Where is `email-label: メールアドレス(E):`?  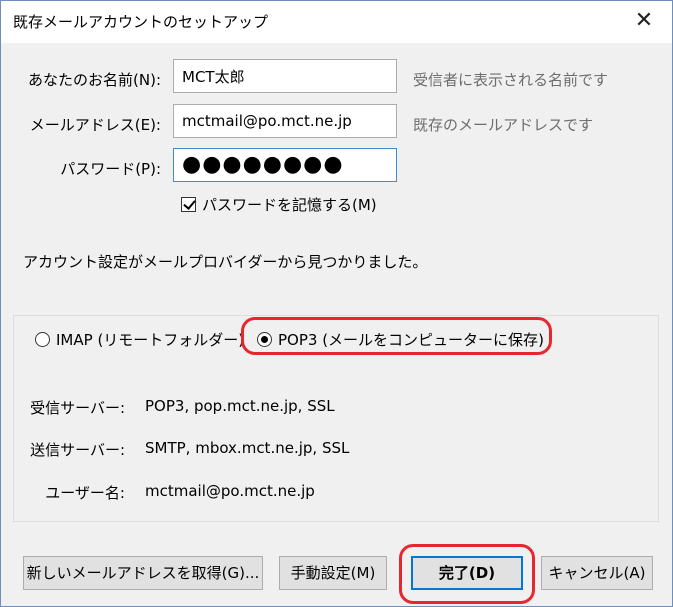 email-label: メールアドレス(E): is located at coordinates (95, 125).